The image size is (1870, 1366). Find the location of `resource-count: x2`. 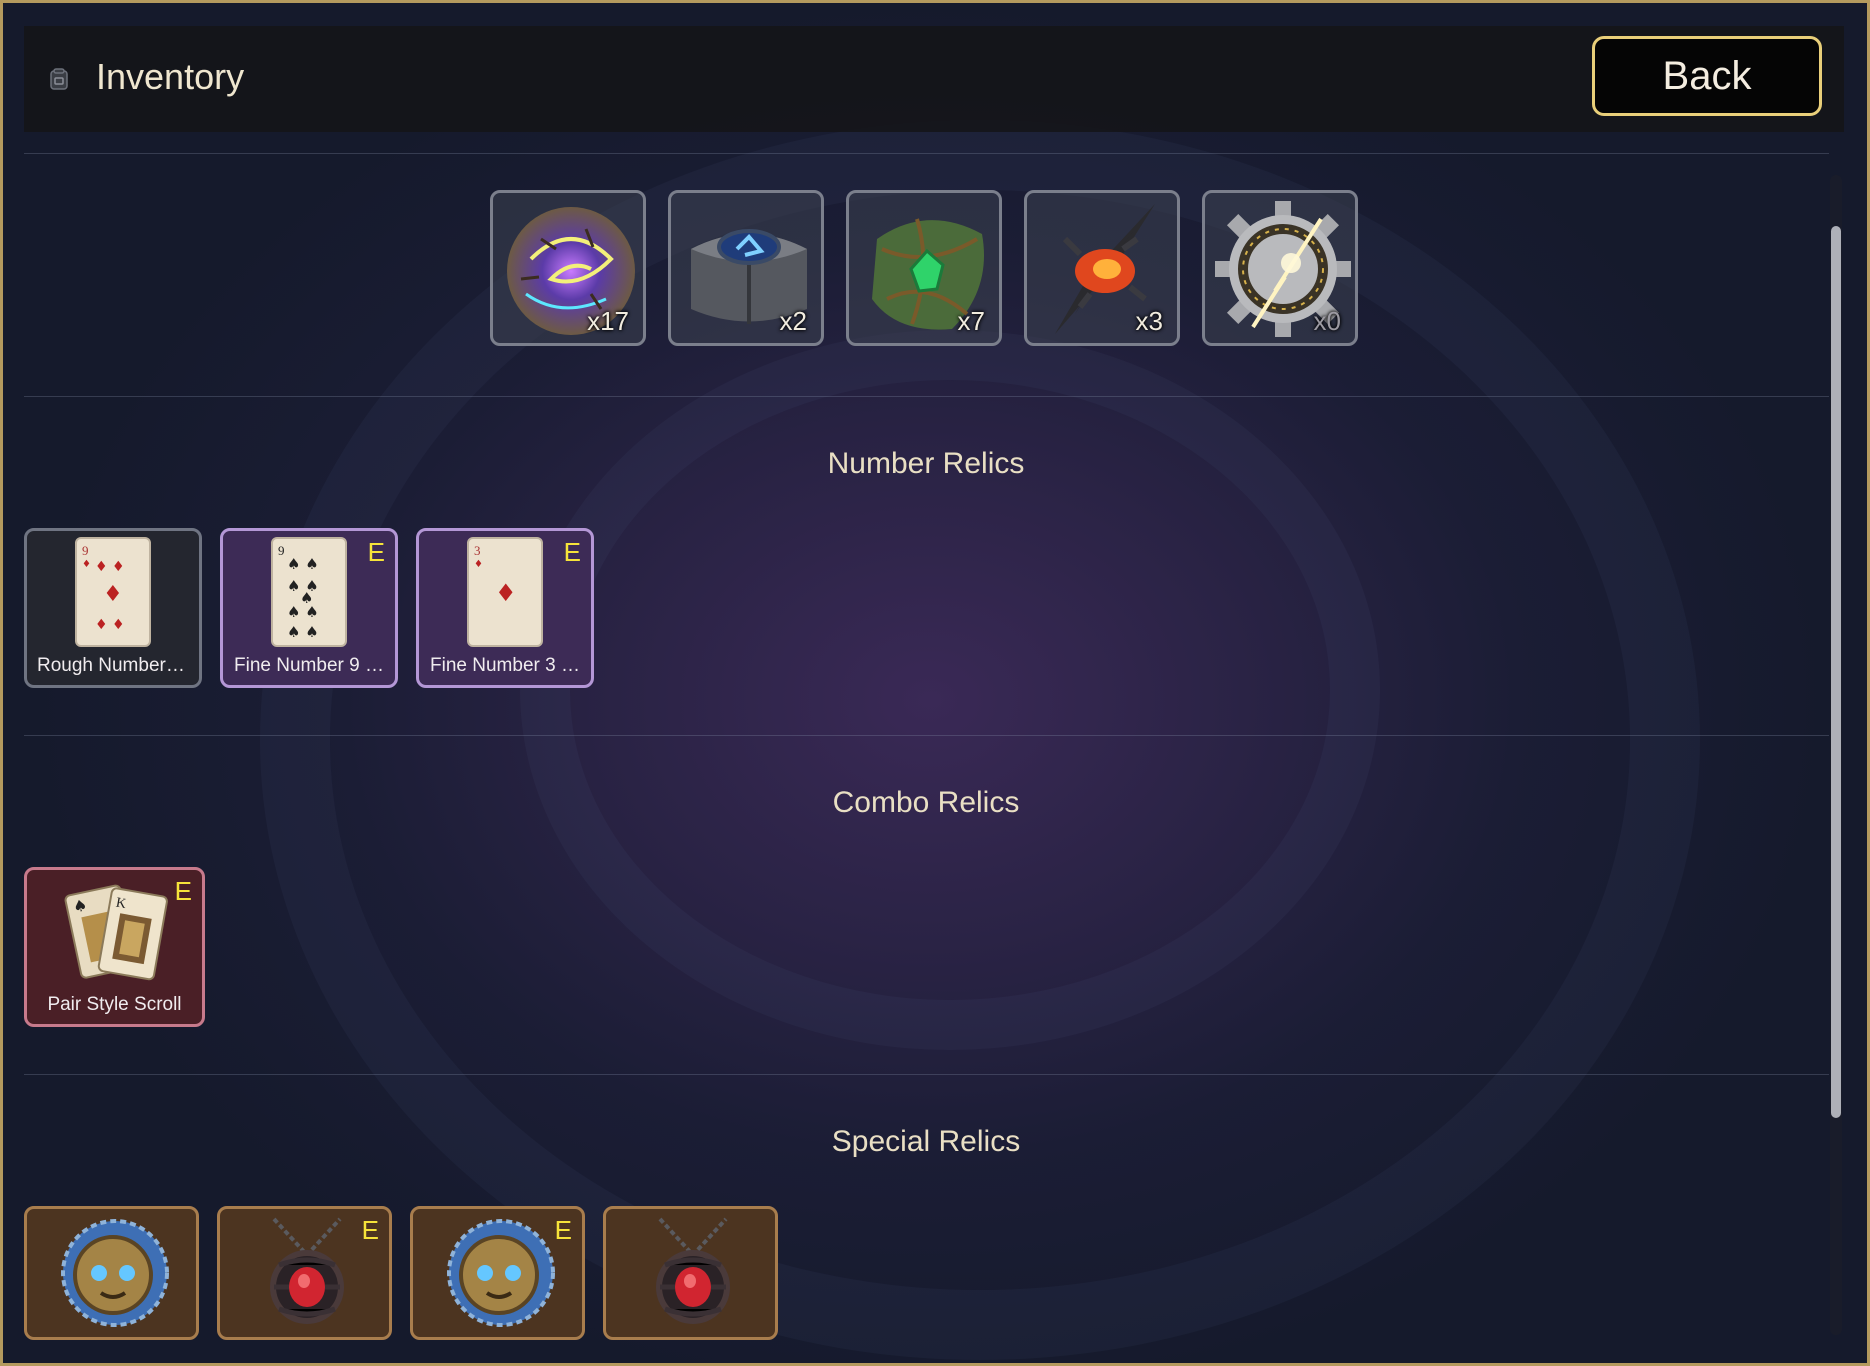

resource-count: x2 is located at coordinates (793, 321).